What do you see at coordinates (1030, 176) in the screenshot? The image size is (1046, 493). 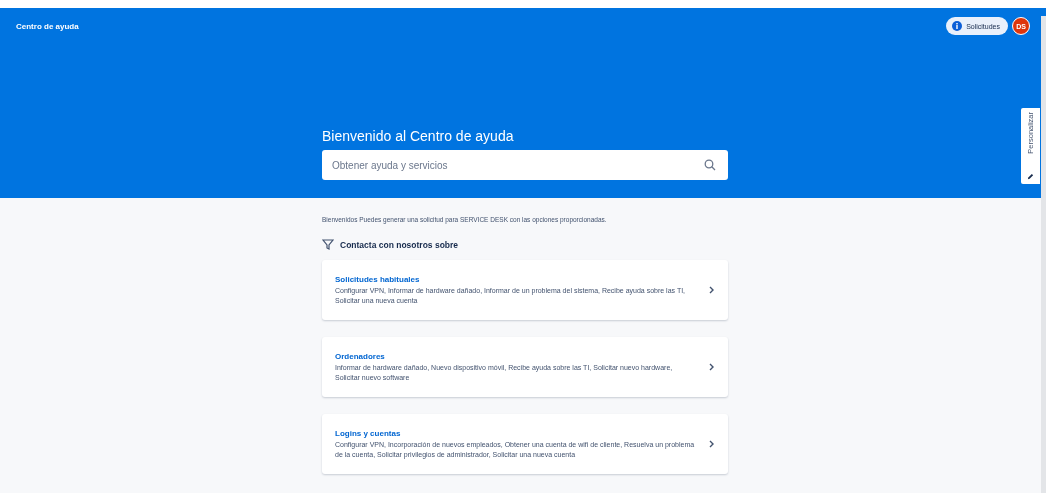 I see `pencil-icon` at bounding box center [1030, 176].